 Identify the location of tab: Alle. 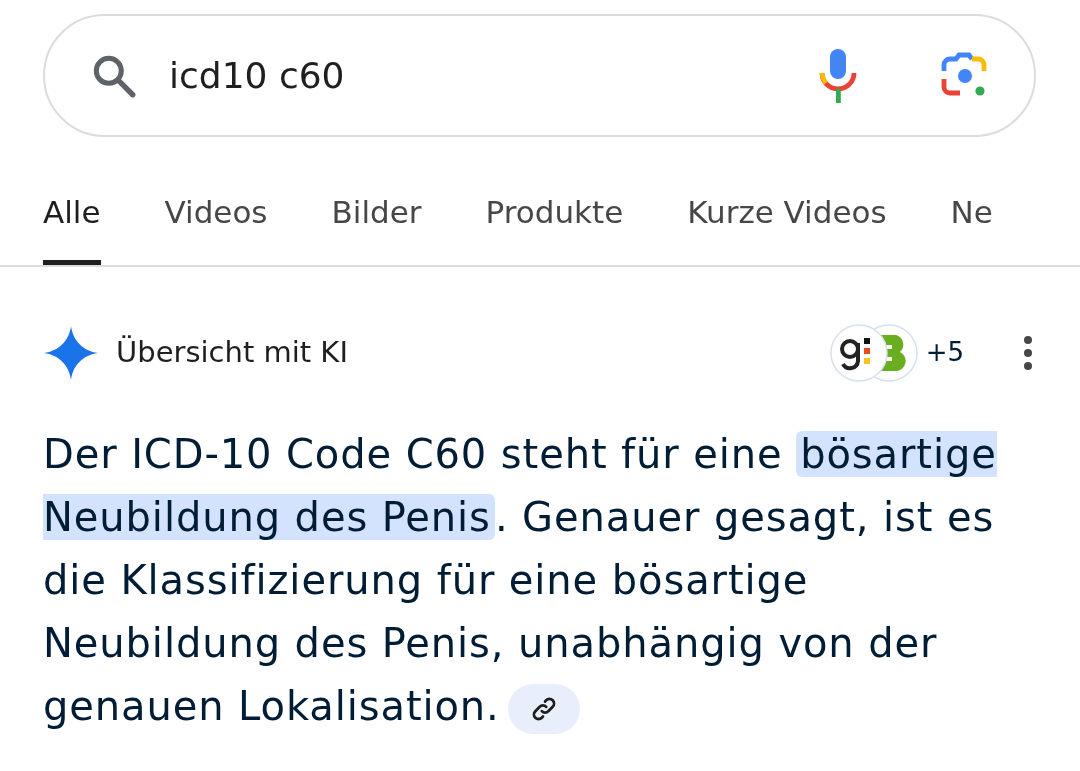
(72, 227).